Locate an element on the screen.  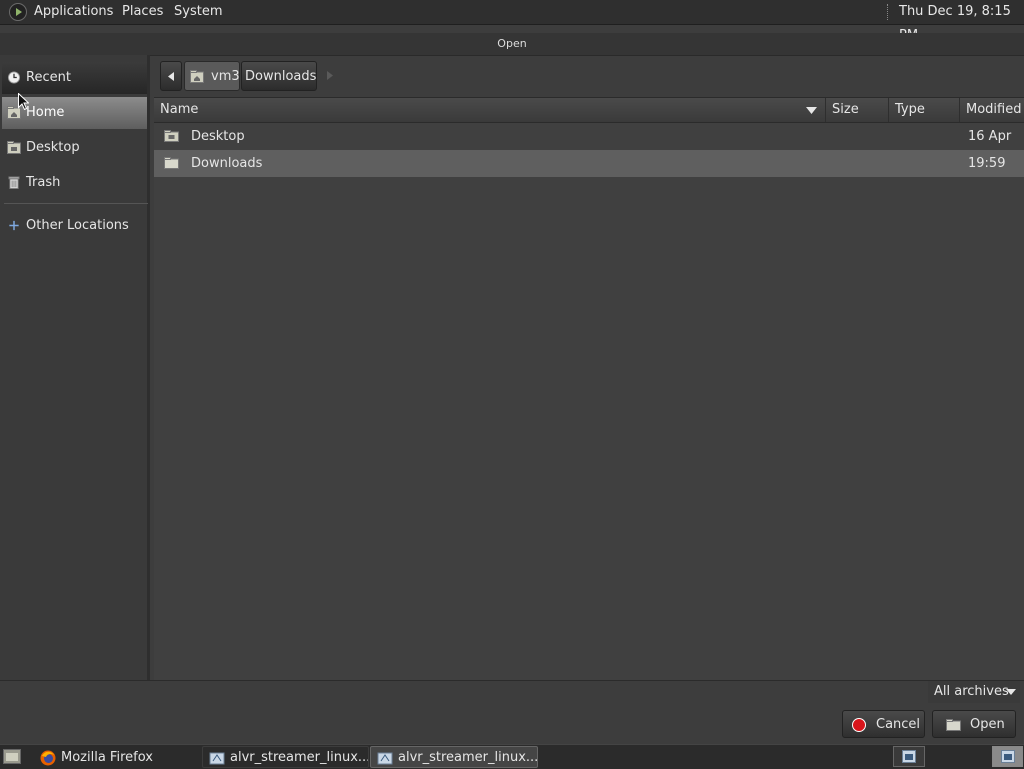
open-button: Open is located at coordinates (974, 724).